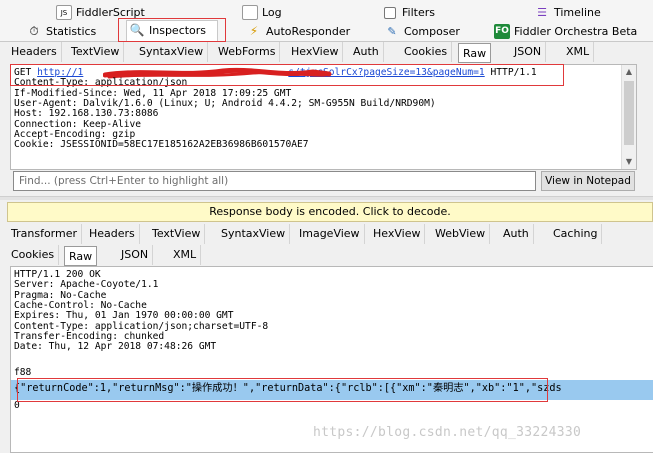 This screenshot has height=453, width=653. What do you see at coordinates (81, 256) in the screenshot?
I see `resp-tab-raw: Raw` at bounding box center [81, 256].